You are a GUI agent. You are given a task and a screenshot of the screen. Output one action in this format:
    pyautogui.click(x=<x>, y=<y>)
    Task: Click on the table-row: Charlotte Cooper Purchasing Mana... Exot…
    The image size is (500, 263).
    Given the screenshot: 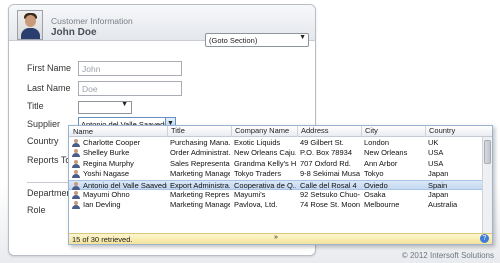 What is the action you would take?
    pyautogui.click(x=276, y=143)
    